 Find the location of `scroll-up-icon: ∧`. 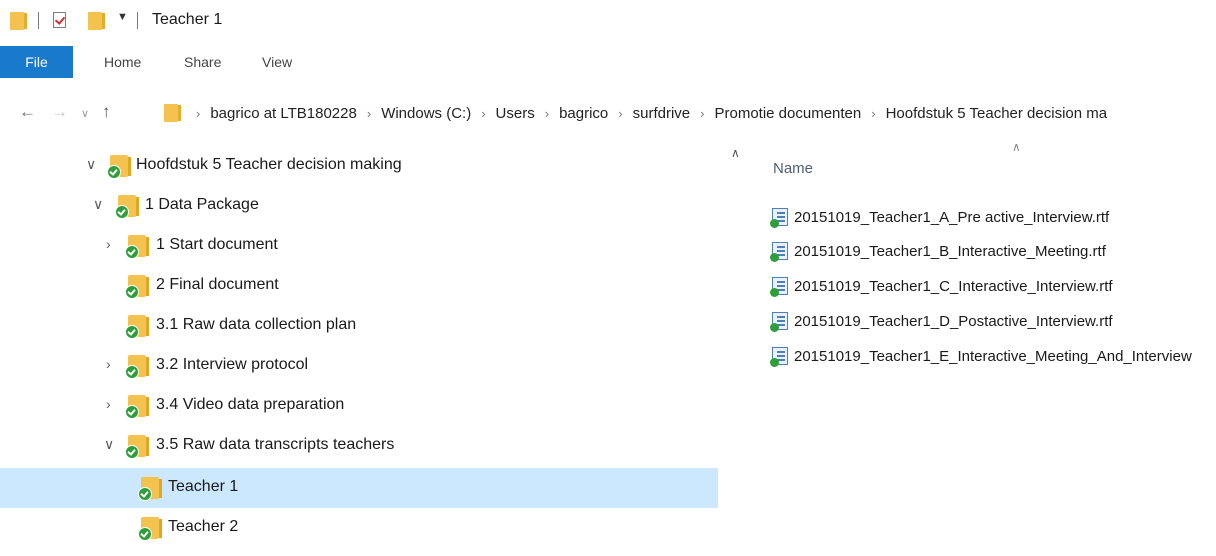

scroll-up-icon: ∧ is located at coordinates (735, 153).